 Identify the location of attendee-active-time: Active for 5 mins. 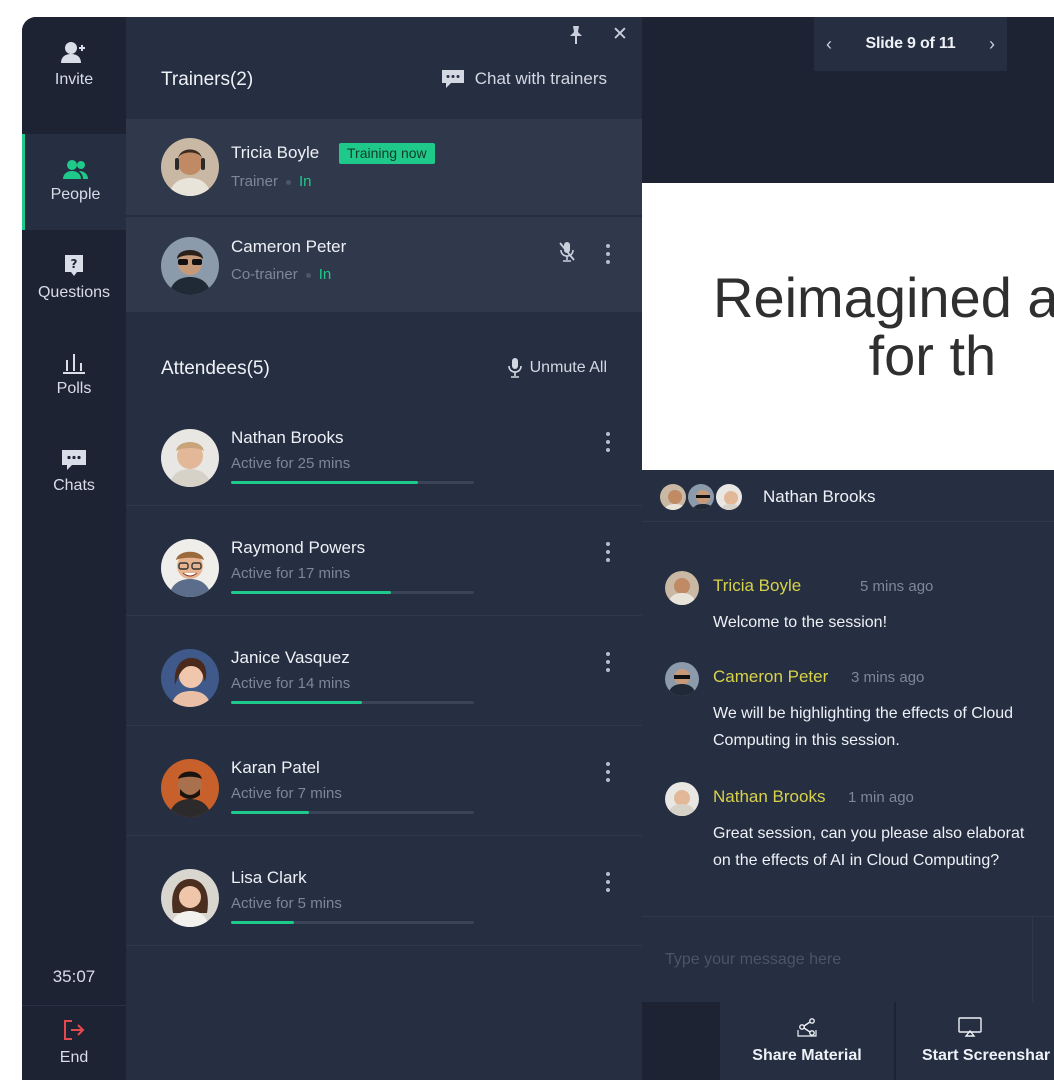
(286, 903).